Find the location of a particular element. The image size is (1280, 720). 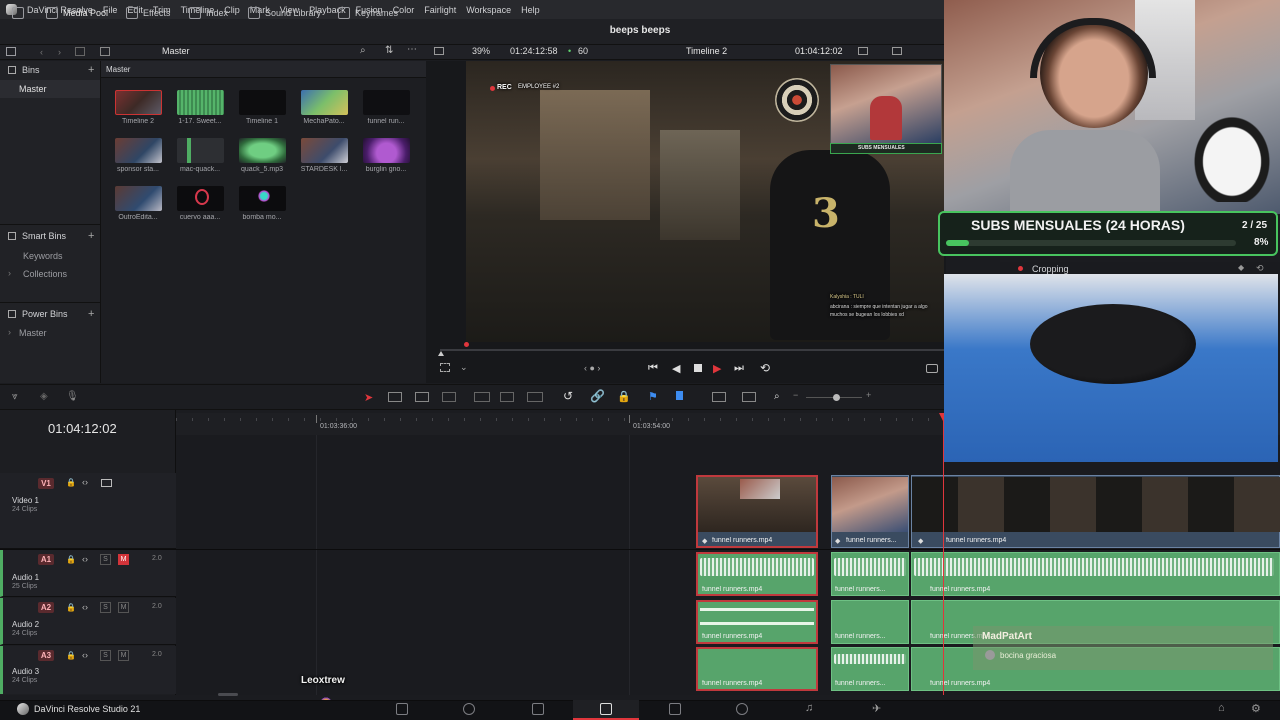

cropping-reset-icon: ⟲ is located at coordinates (1260, 268).